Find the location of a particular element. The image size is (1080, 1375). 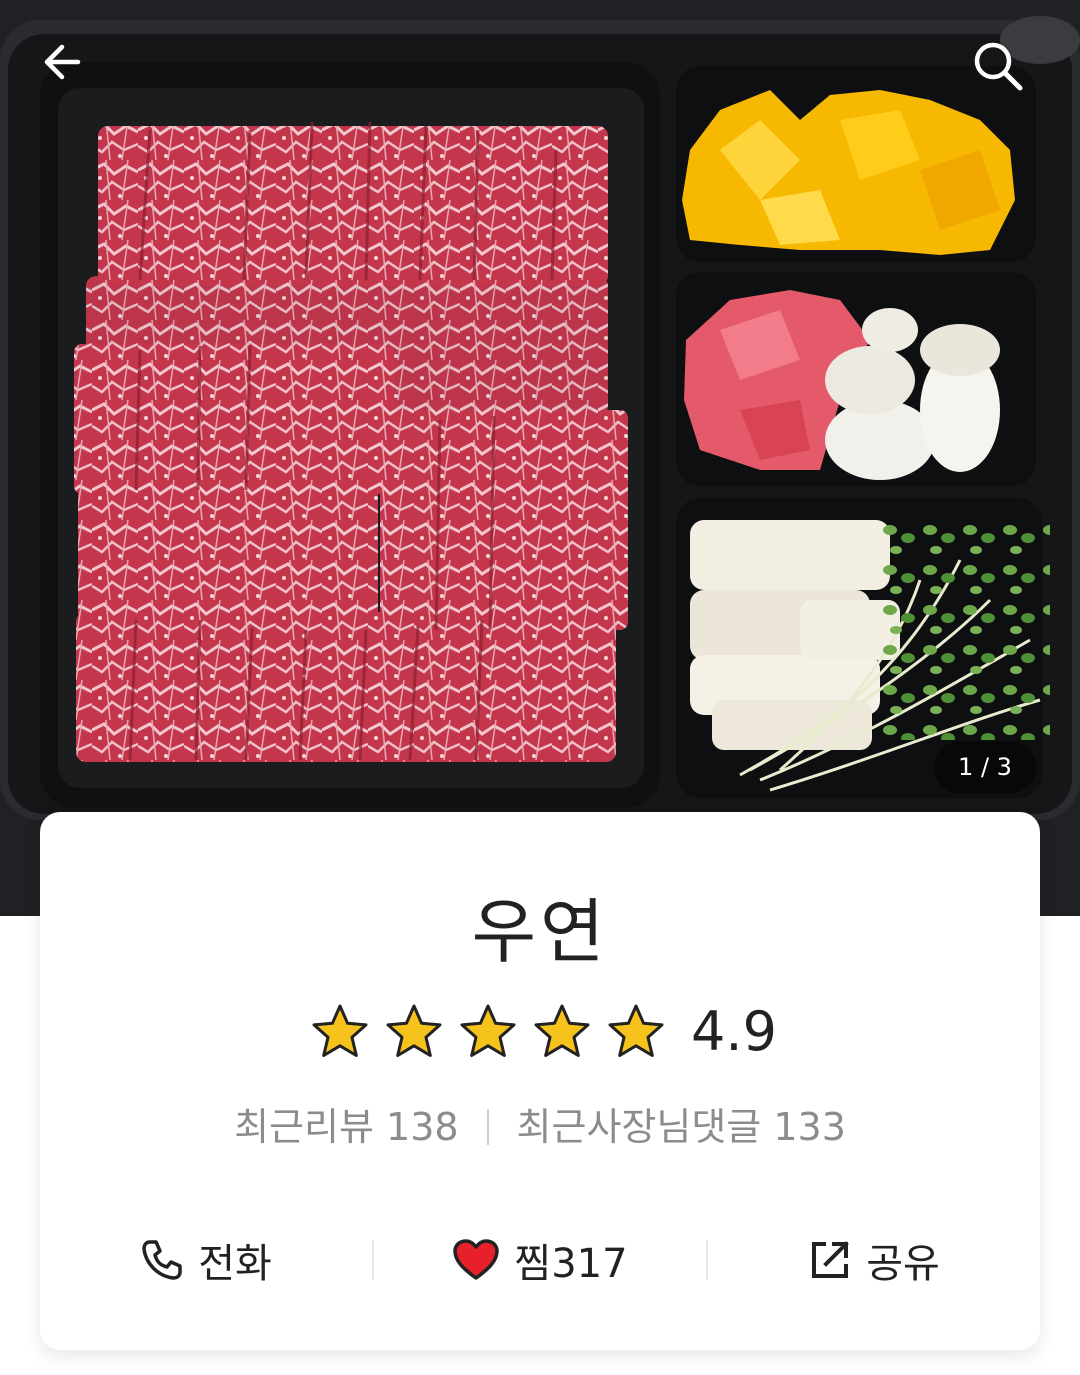

back-button is located at coordinates (74, 74).